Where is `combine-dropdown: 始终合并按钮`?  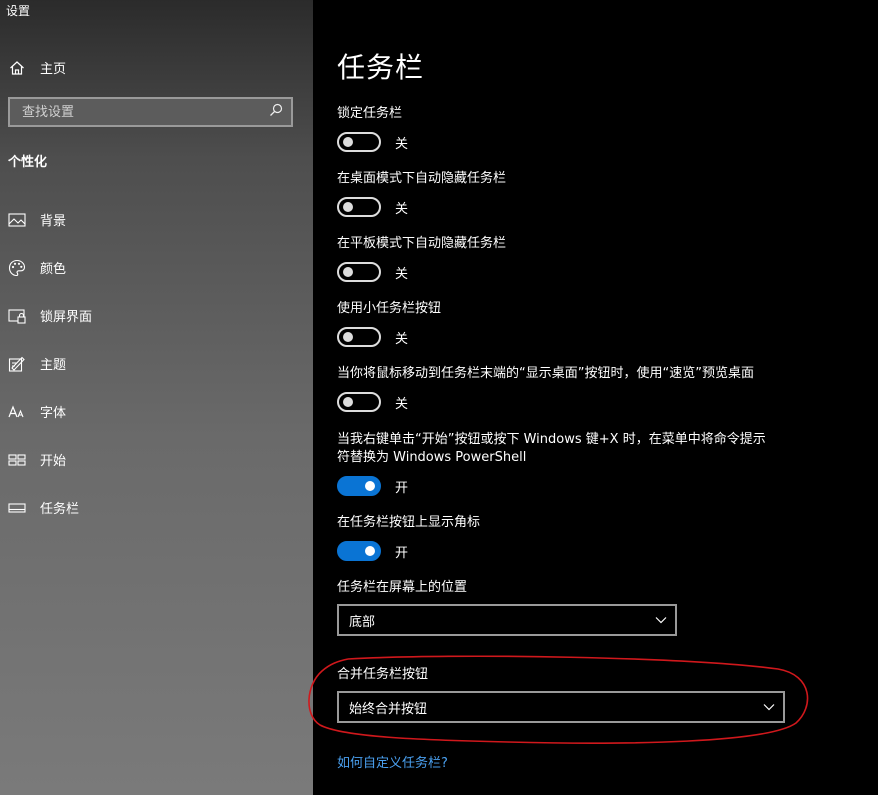 combine-dropdown: 始终合并按钮 is located at coordinates (561, 707).